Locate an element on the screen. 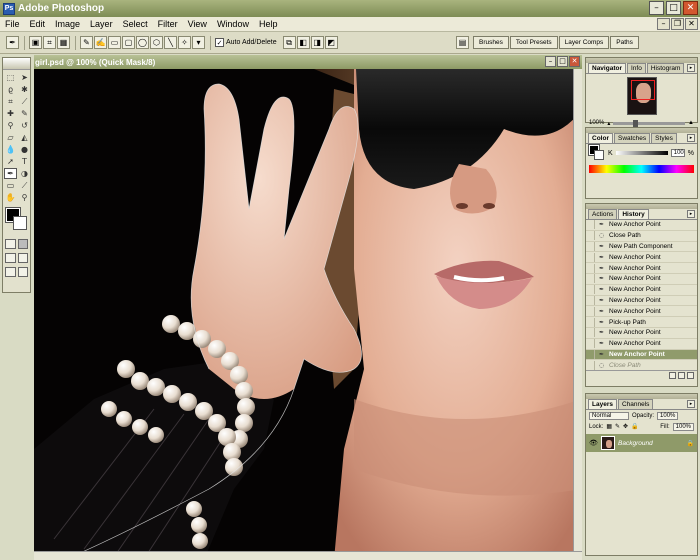 The width and height of the screenshot is (700, 560). lasso-tool-icon: ϱ is located at coordinates (10, 89).